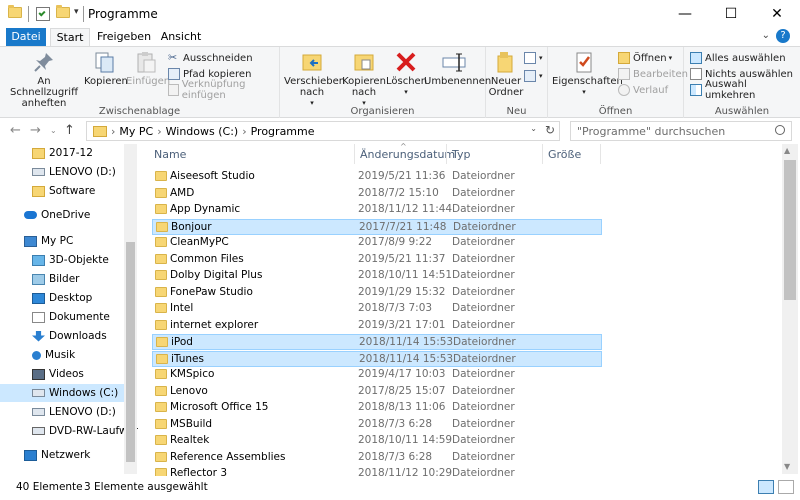  I want to click on nav-item: Software, so click(62, 191).